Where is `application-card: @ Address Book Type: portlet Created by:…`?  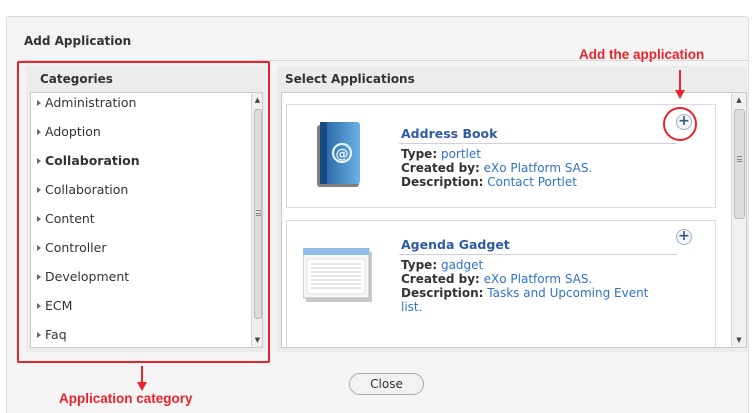 application-card: @ Address Book Type: portlet Created by:… is located at coordinates (501, 156).